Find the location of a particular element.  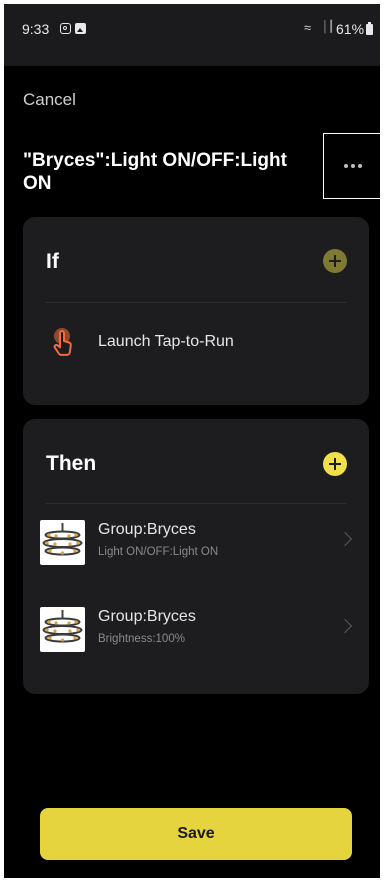

add-action-button is located at coordinates (335, 464).